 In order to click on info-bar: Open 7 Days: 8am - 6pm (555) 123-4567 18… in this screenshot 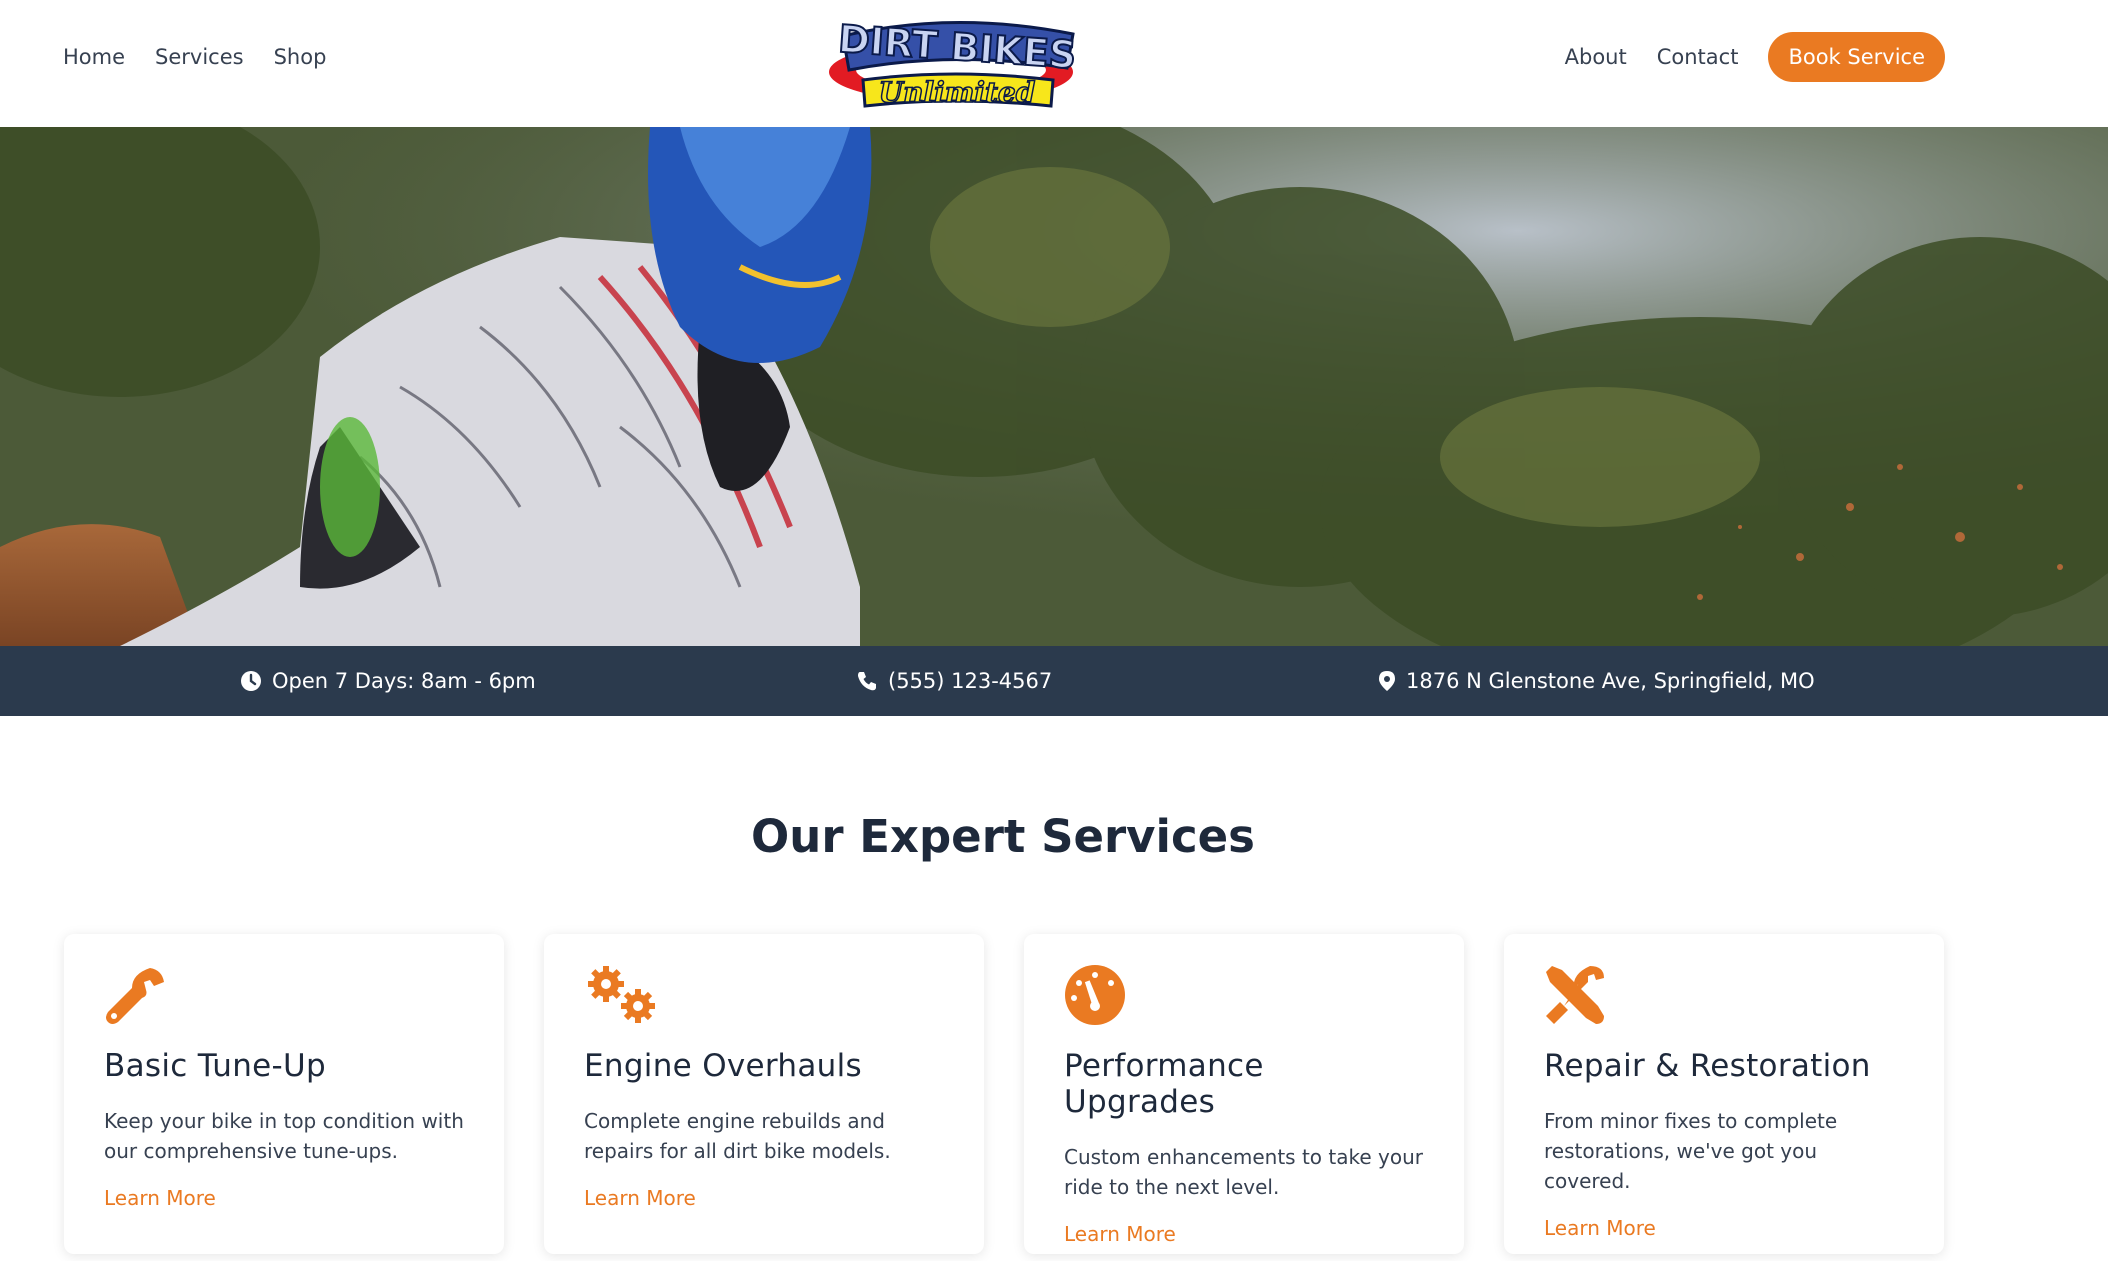, I will do `click(1054, 681)`.